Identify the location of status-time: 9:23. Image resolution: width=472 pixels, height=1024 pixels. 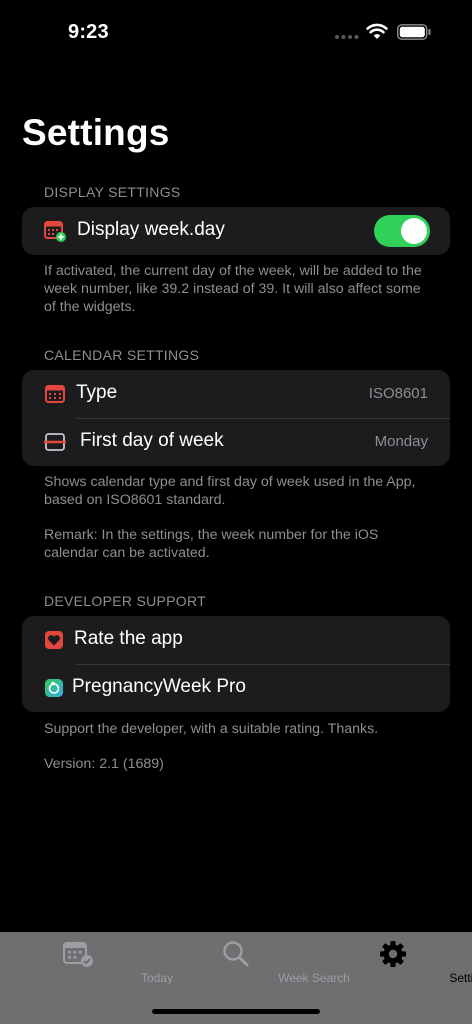
(88, 32).